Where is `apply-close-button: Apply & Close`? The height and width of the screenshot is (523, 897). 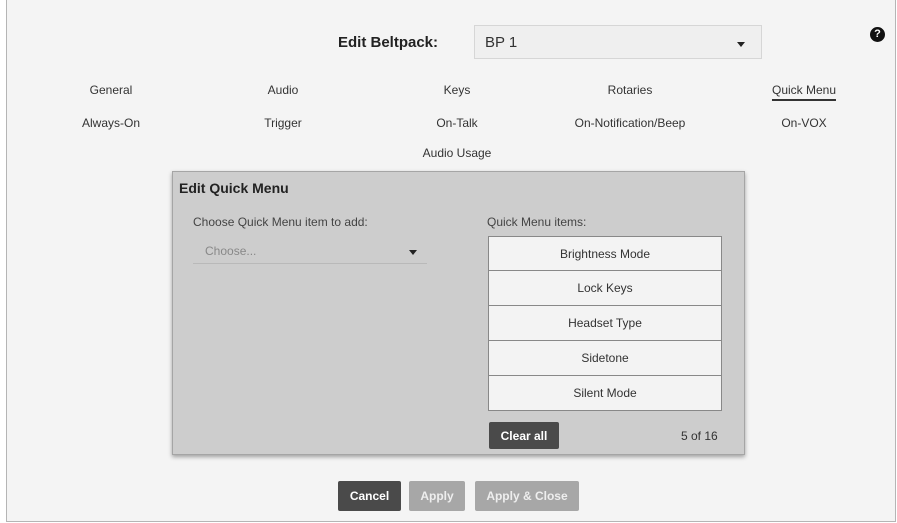 apply-close-button: Apply & Close is located at coordinates (527, 496).